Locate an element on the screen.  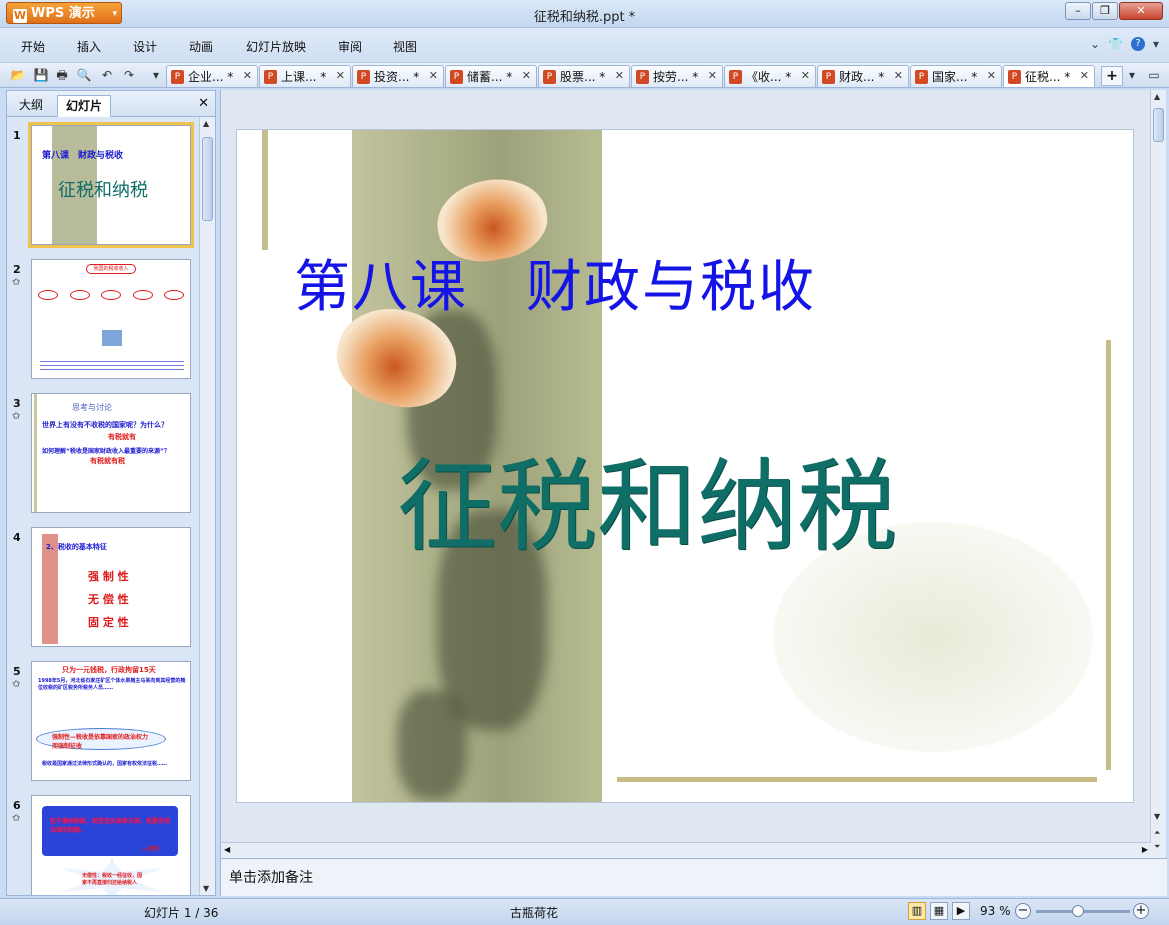
close-button: ✕ is located at coordinates (1141, 11).